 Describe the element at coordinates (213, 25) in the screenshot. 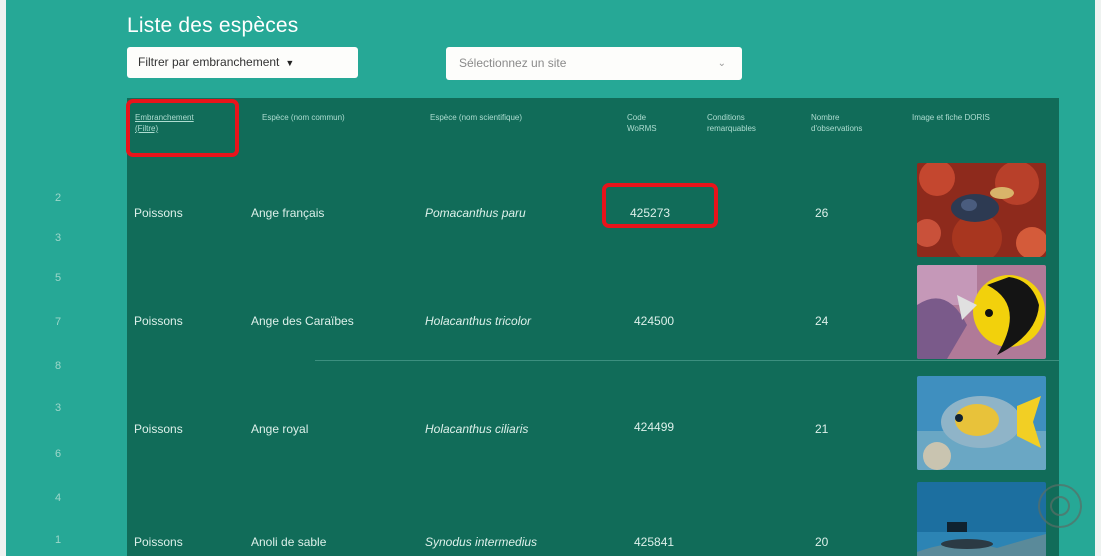

I see `page-title: Liste des espèces` at that location.